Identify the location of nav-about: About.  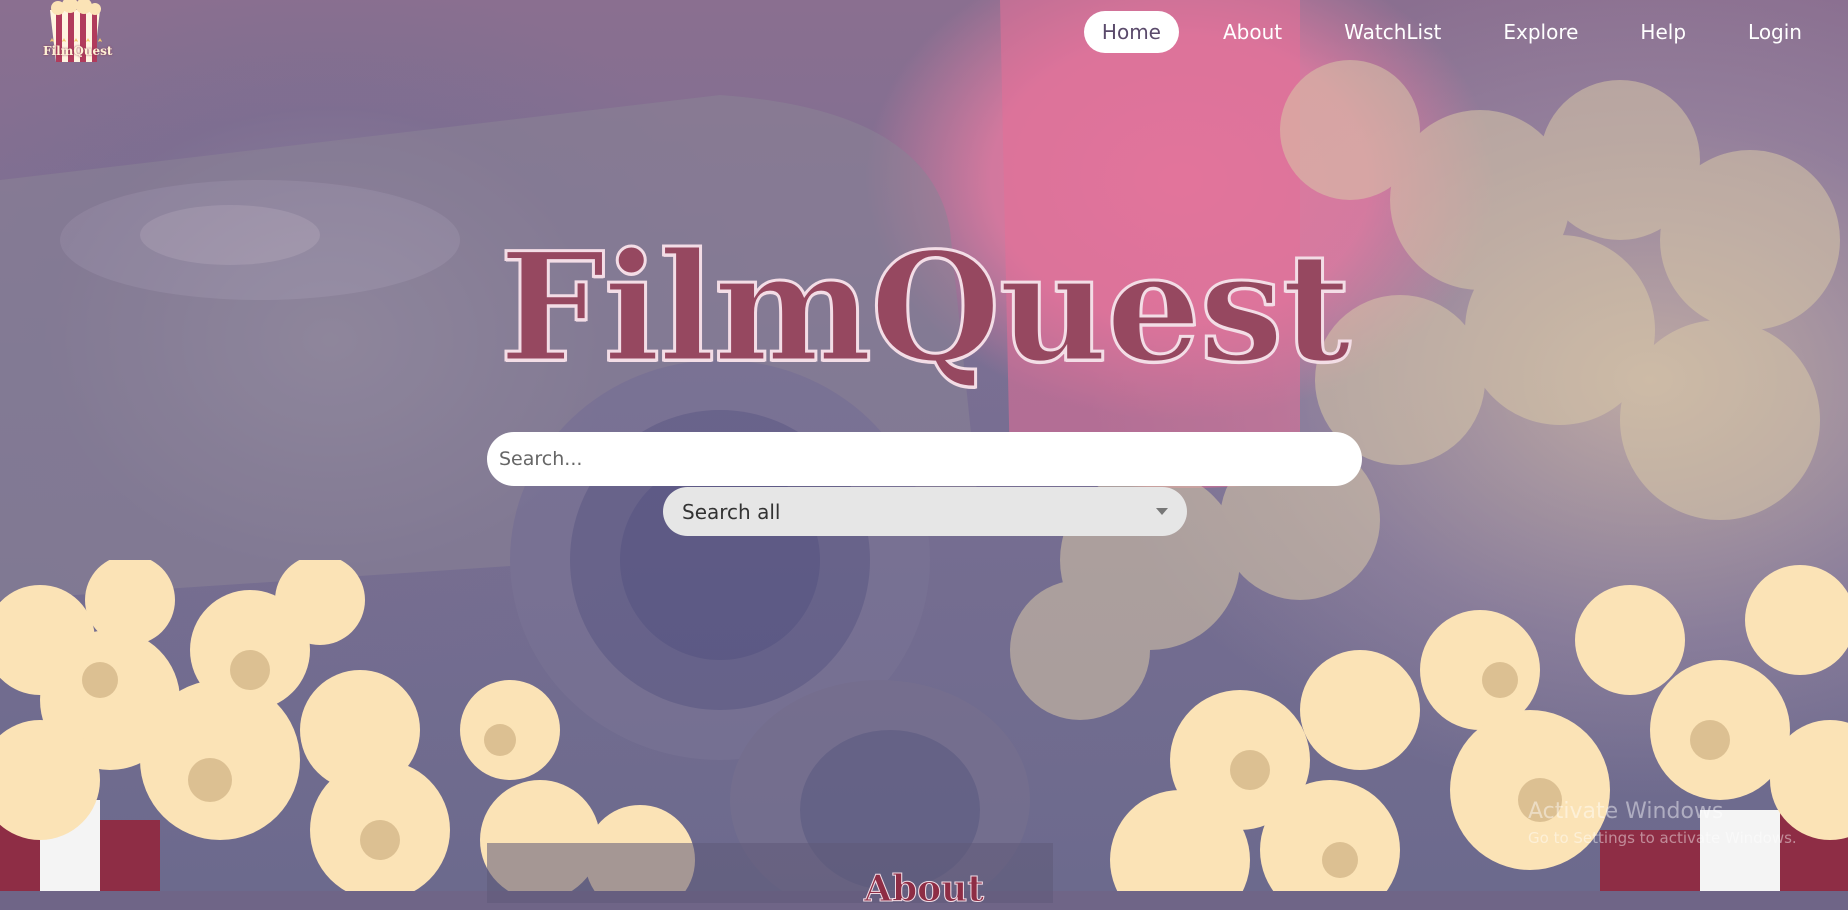
(1252, 32).